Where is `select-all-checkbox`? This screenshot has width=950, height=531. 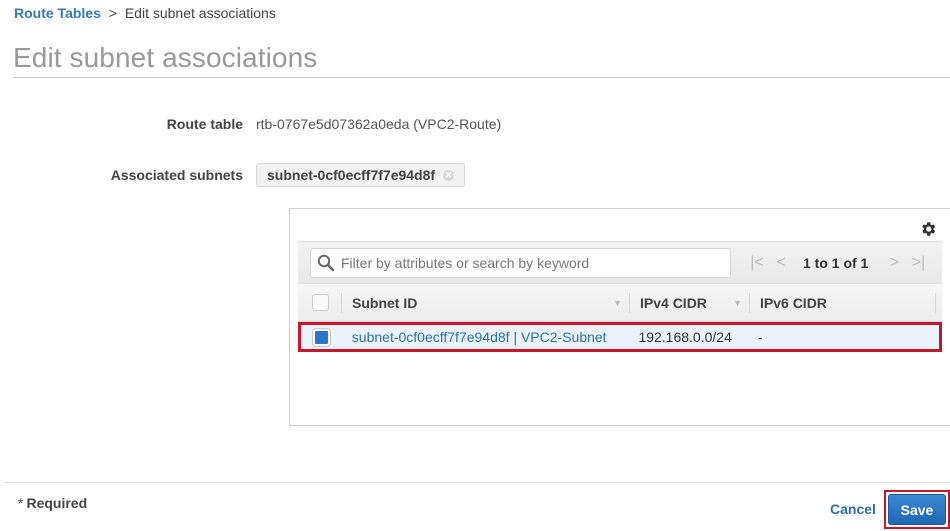
select-all-checkbox is located at coordinates (320, 302).